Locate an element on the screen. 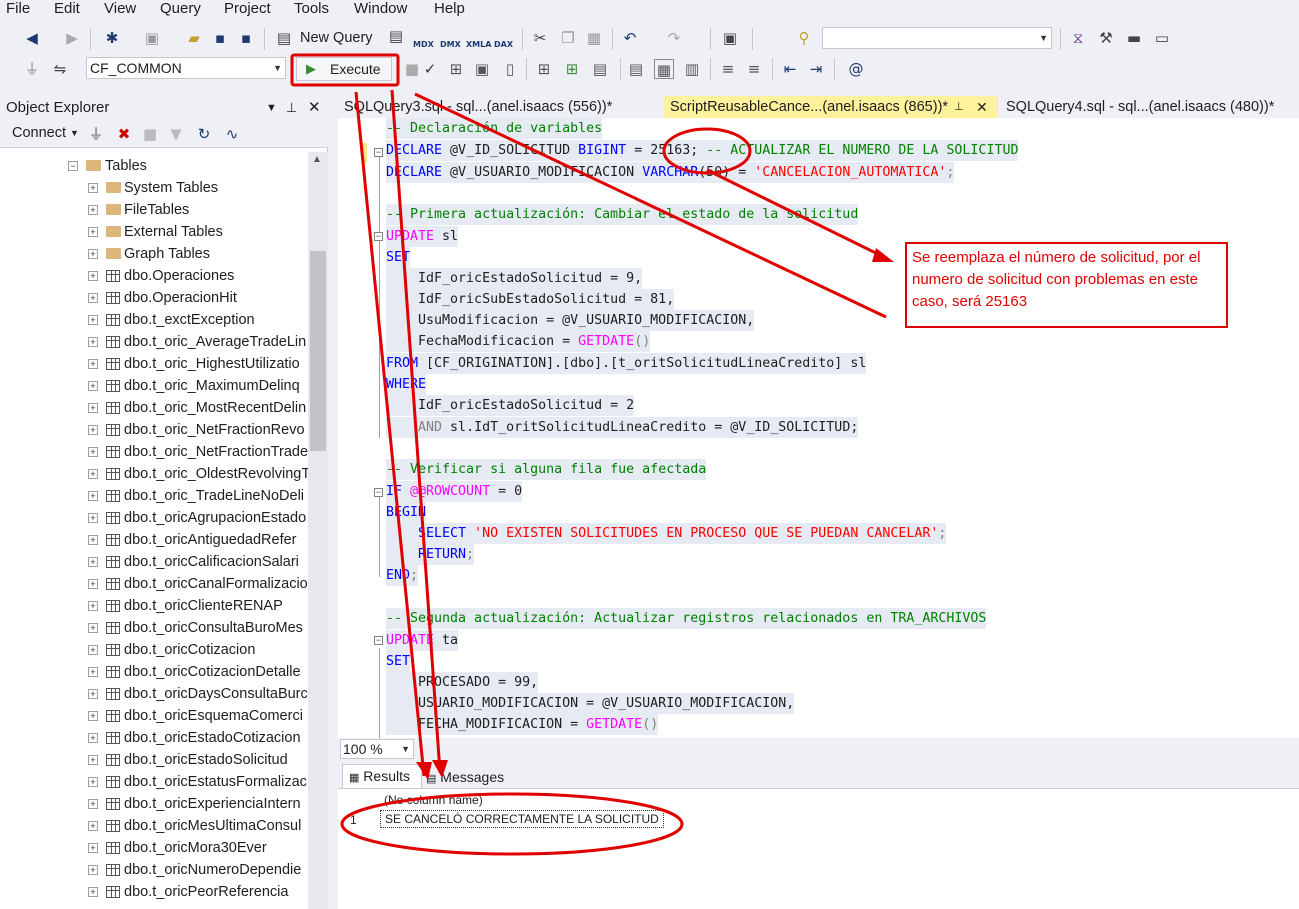  connect-plug-icon: ⏚ is located at coordinates (96, 134).